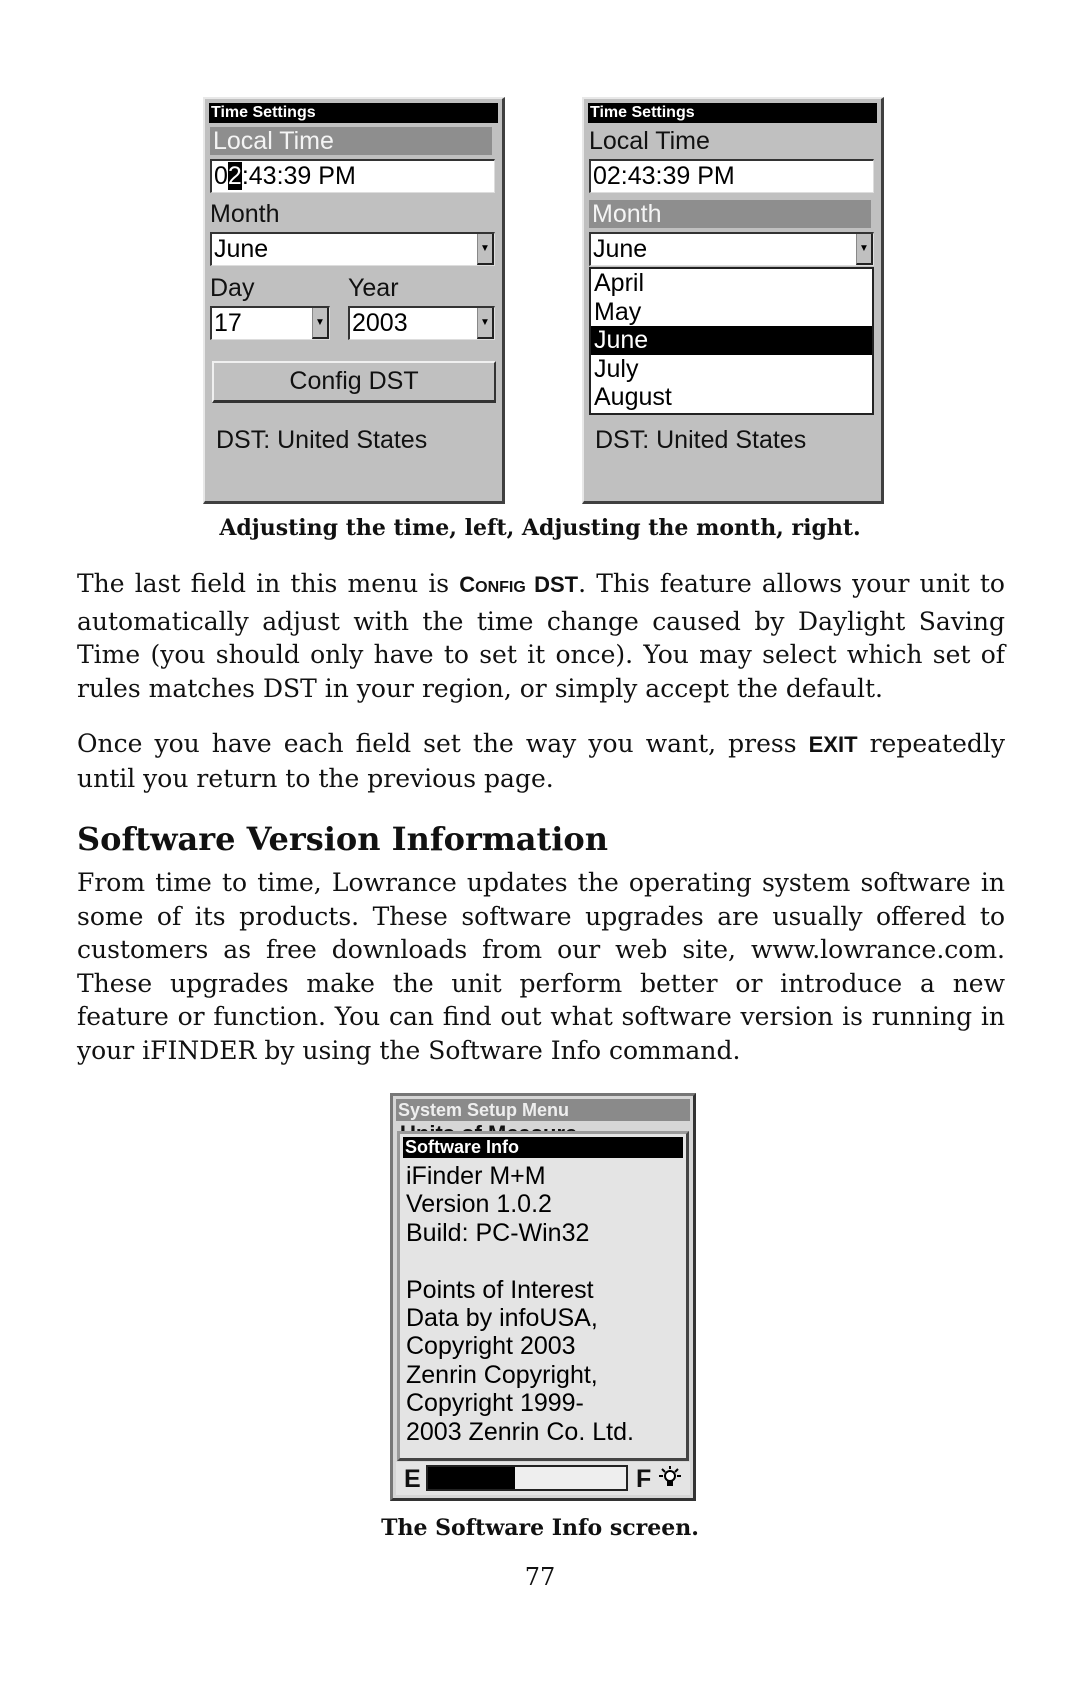  What do you see at coordinates (731, 283) in the screenshot?
I see `month-option: April` at bounding box center [731, 283].